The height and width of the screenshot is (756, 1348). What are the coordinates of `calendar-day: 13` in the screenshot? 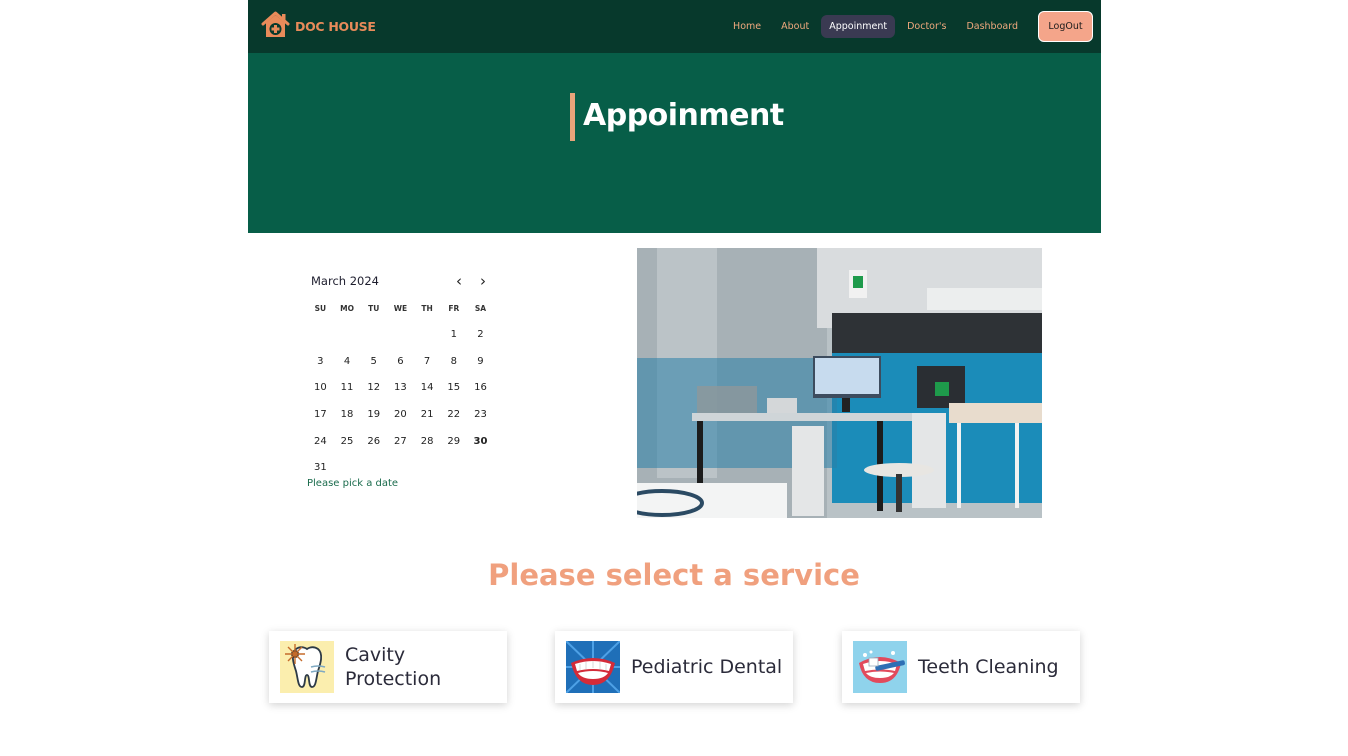 It's located at (400, 388).